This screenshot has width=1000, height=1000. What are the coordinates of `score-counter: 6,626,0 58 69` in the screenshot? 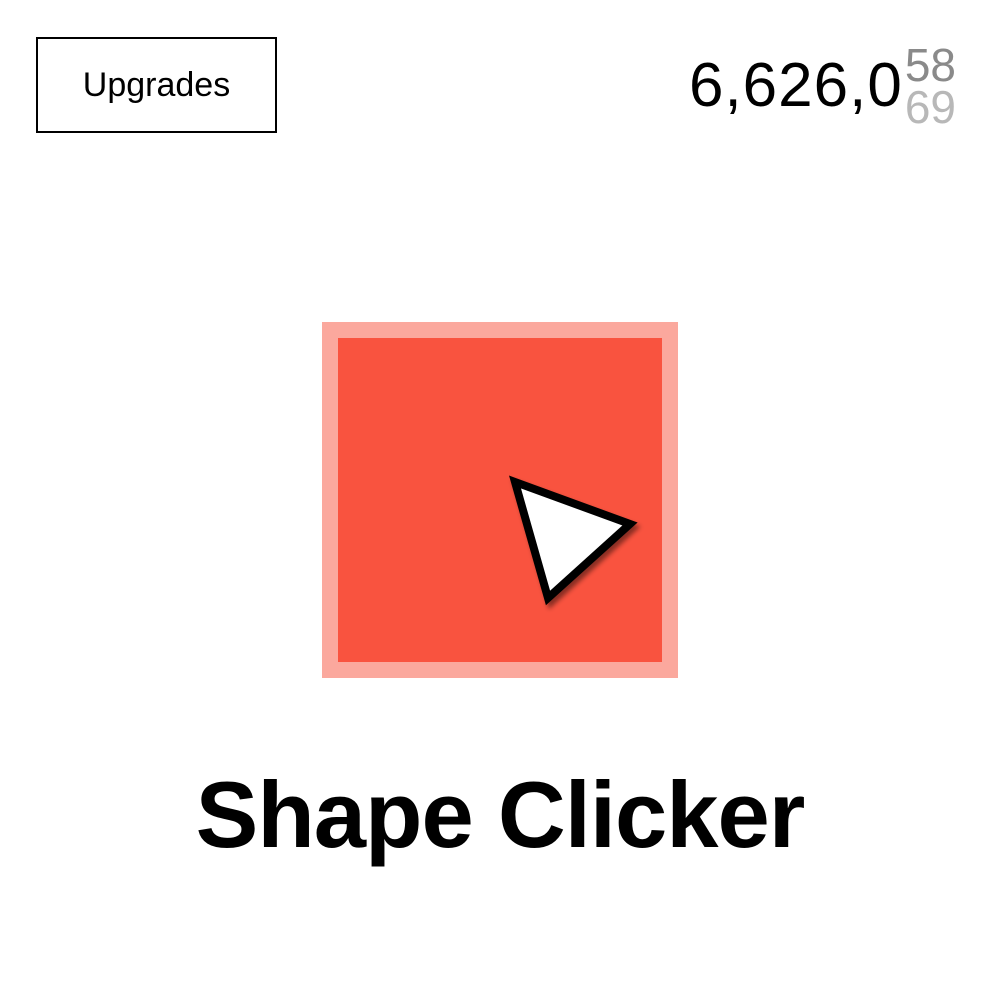 It's located at (822, 86).